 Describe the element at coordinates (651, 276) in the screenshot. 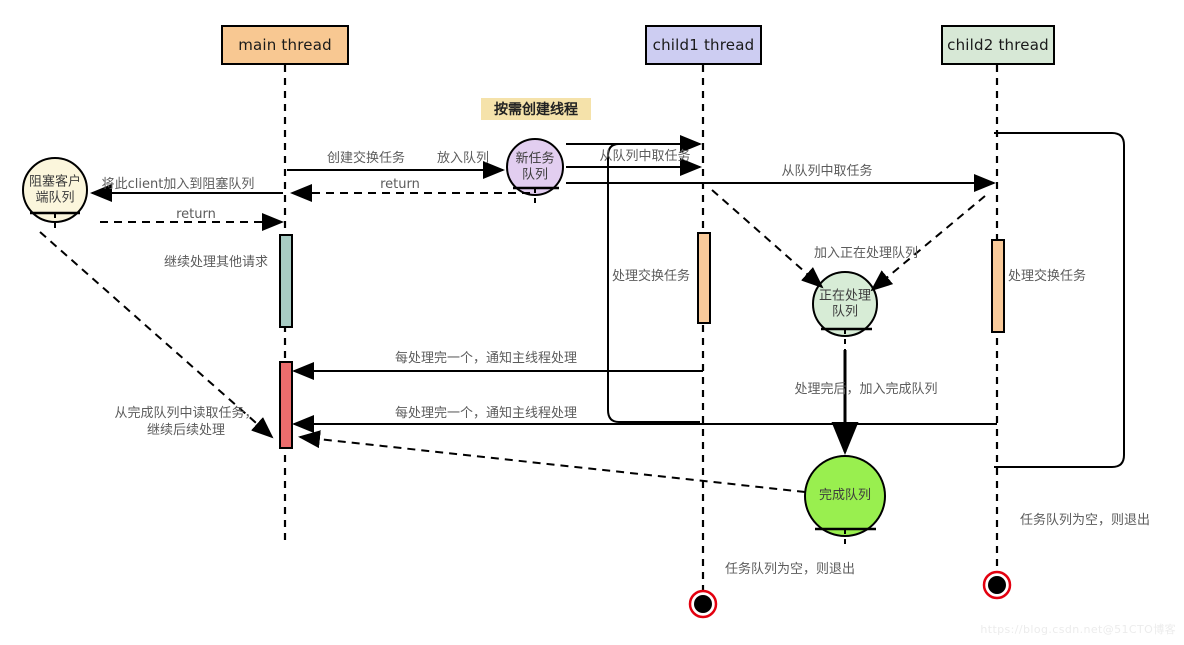

I see `label-handle-swap-task-1: 处理交换任务` at that location.